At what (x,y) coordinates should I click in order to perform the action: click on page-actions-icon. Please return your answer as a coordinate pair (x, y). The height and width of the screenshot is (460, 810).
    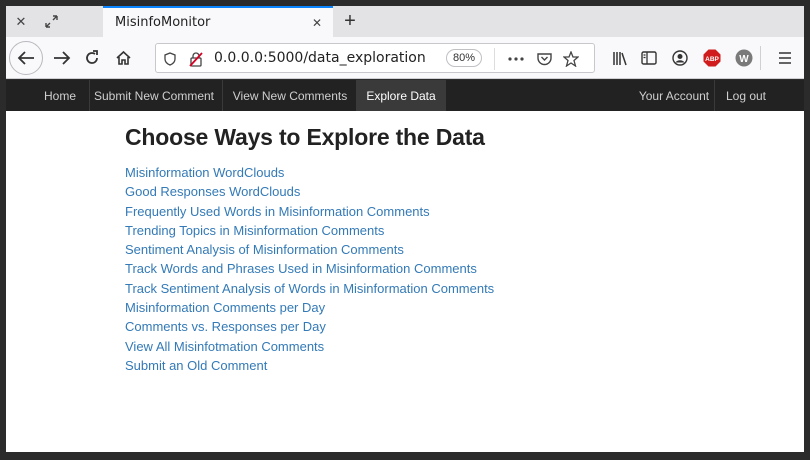
    Looking at the image, I should click on (516, 59).